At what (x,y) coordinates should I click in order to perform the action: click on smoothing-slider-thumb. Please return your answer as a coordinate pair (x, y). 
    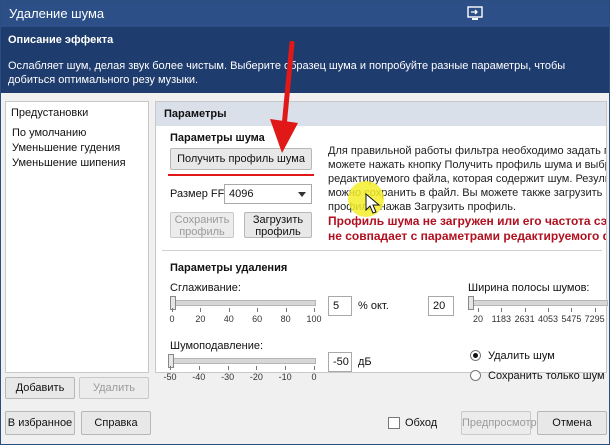
    Looking at the image, I should click on (173, 303).